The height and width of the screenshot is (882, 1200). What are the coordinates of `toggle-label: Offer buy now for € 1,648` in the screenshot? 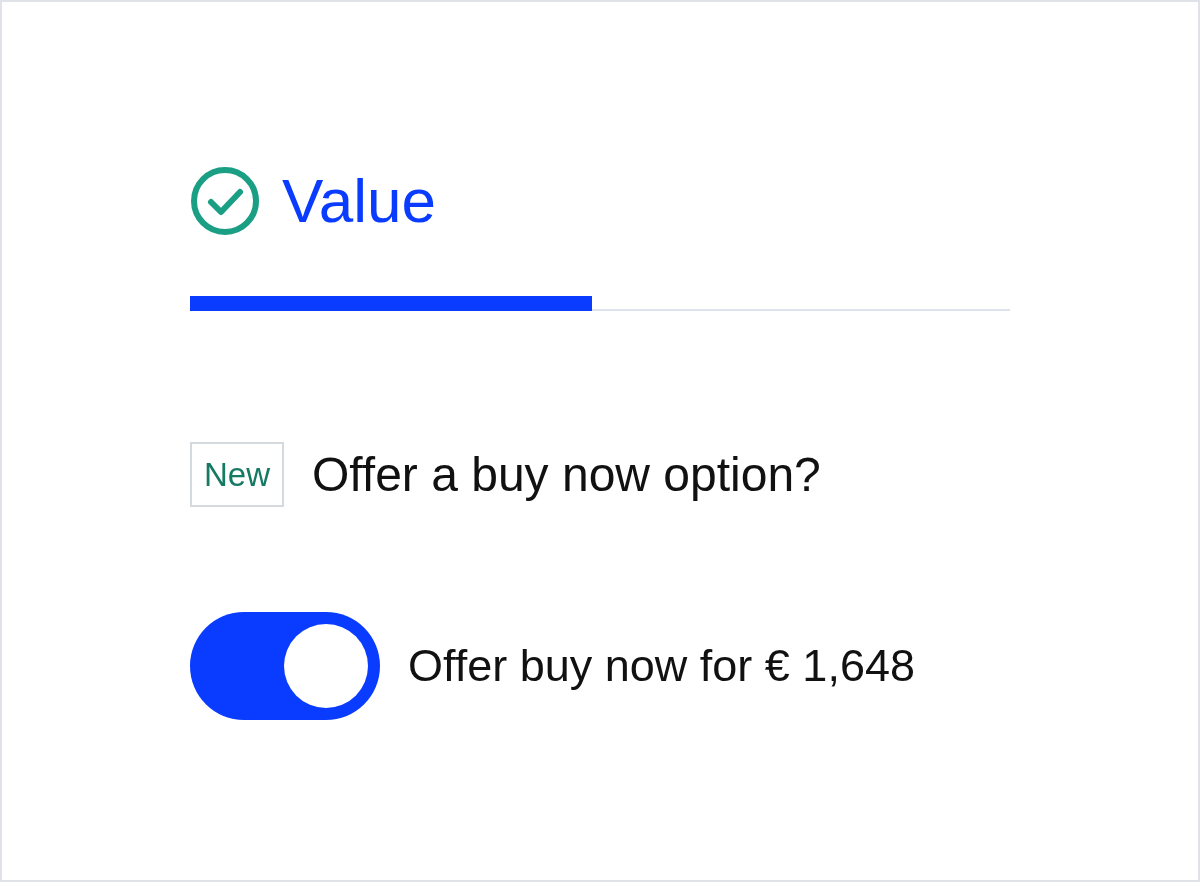 It's located at (661, 666).